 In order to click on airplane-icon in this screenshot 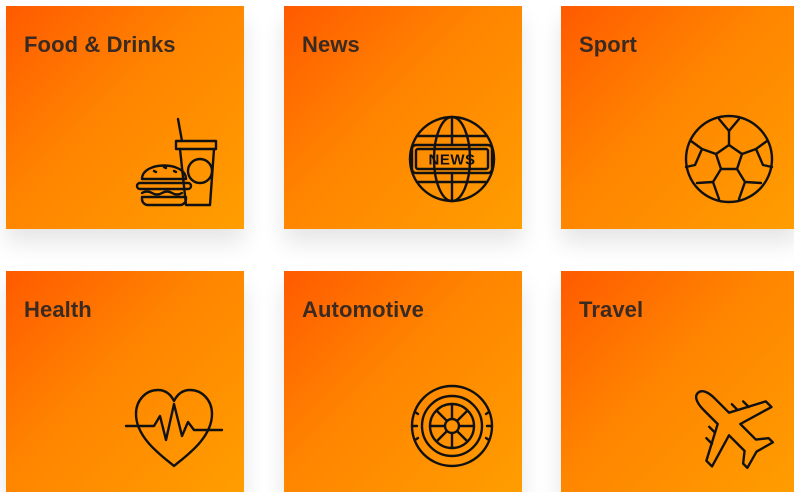, I will do `click(729, 424)`.